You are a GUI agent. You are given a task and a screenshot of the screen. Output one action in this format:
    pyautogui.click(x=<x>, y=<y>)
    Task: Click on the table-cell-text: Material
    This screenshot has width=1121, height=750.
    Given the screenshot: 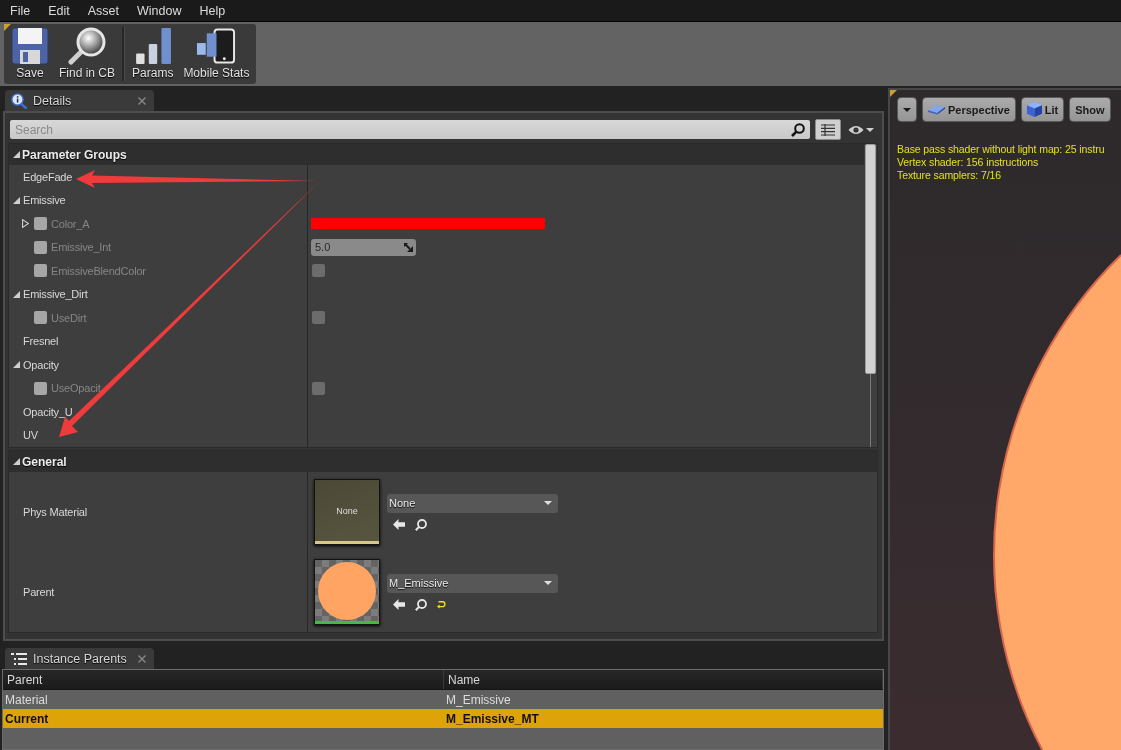 What is the action you would take?
    pyautogui.click(x=26, y=700)
    